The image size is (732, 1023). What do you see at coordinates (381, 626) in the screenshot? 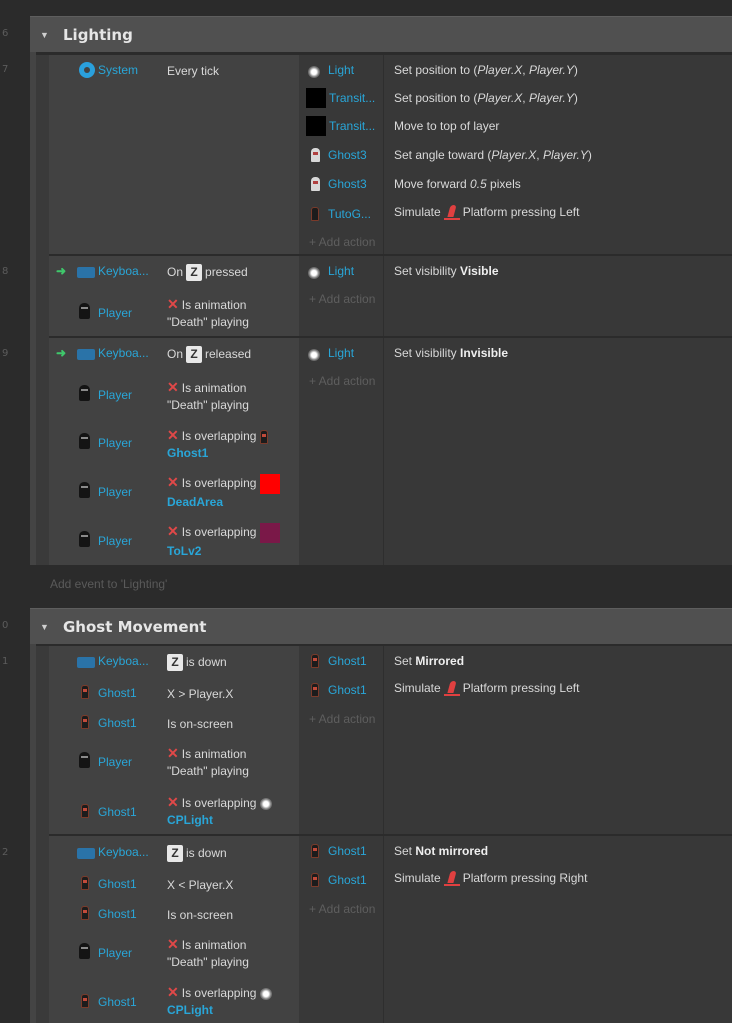
I see `group-header-ghost-movement: ▼ Ghost Movement` at bounding box center [381, 626].